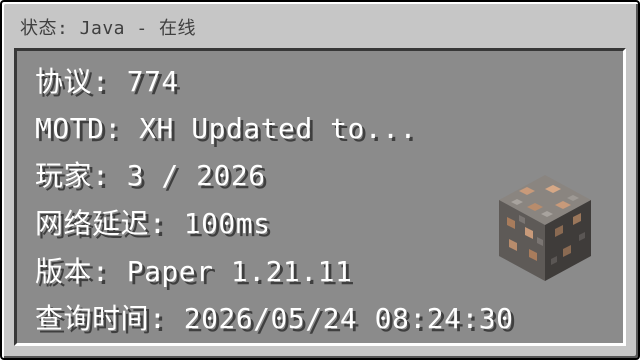 The image size is (640, 360). Describe the element at coordinates (72, 271) in the screenshot. I see `version-label: 版本:` at that location.